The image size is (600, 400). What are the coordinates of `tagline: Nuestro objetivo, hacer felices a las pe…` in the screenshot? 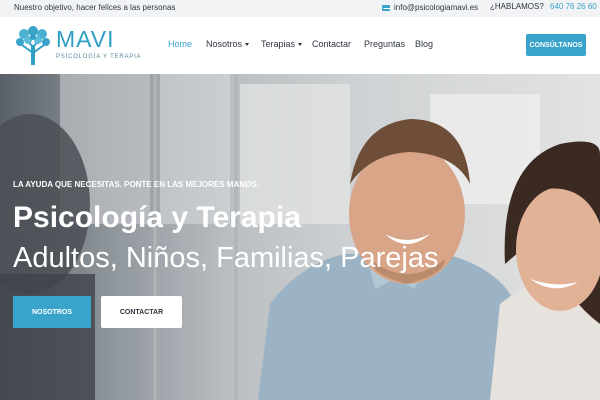 It's located at (95, 7).